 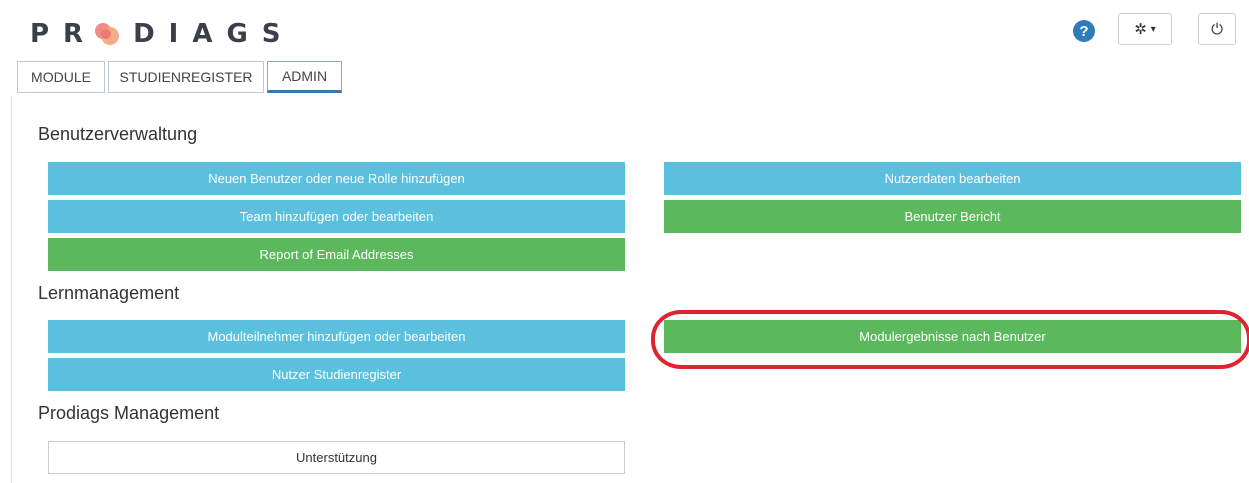 What do you see at coordinates (1084, 31) in the screenshot?
I see `help-icon: ?` at bounding box center [1084, 31].